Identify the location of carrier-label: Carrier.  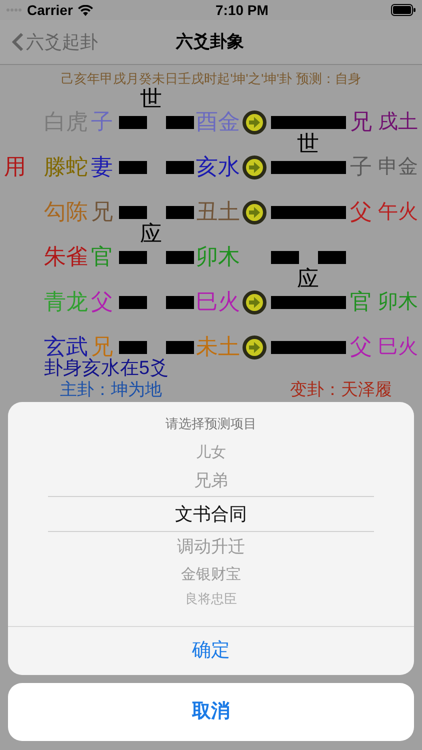
(50, 10).